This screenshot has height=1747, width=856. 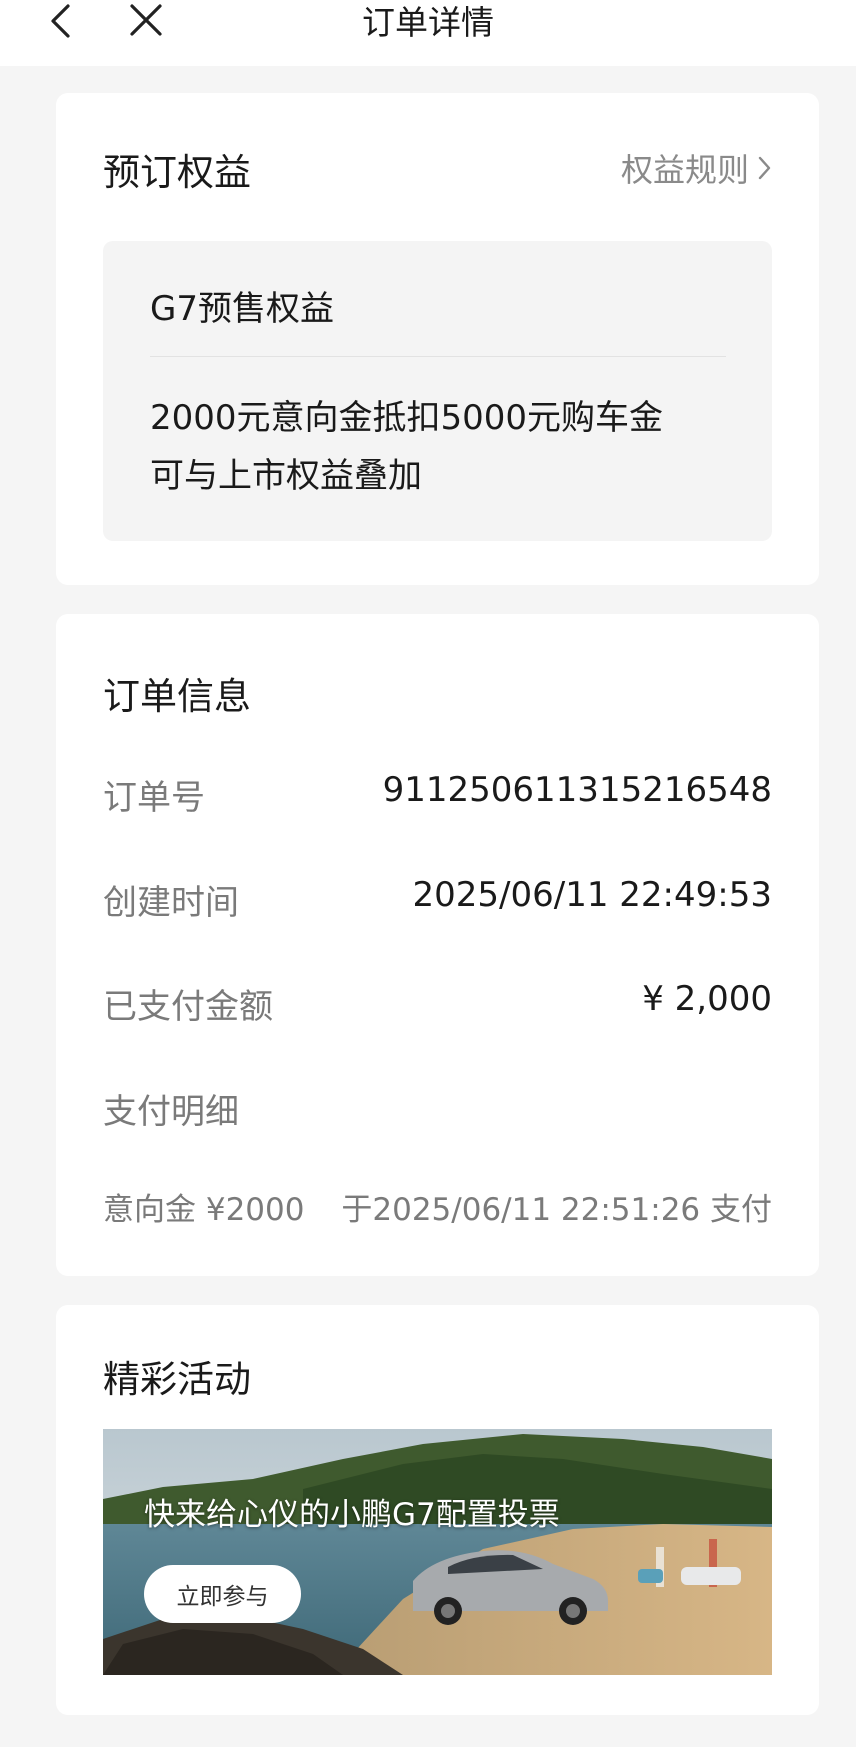 I want to click on created-time-row: 创建时间 2025/06/11 22:49:53, so click(x=437, y=899).